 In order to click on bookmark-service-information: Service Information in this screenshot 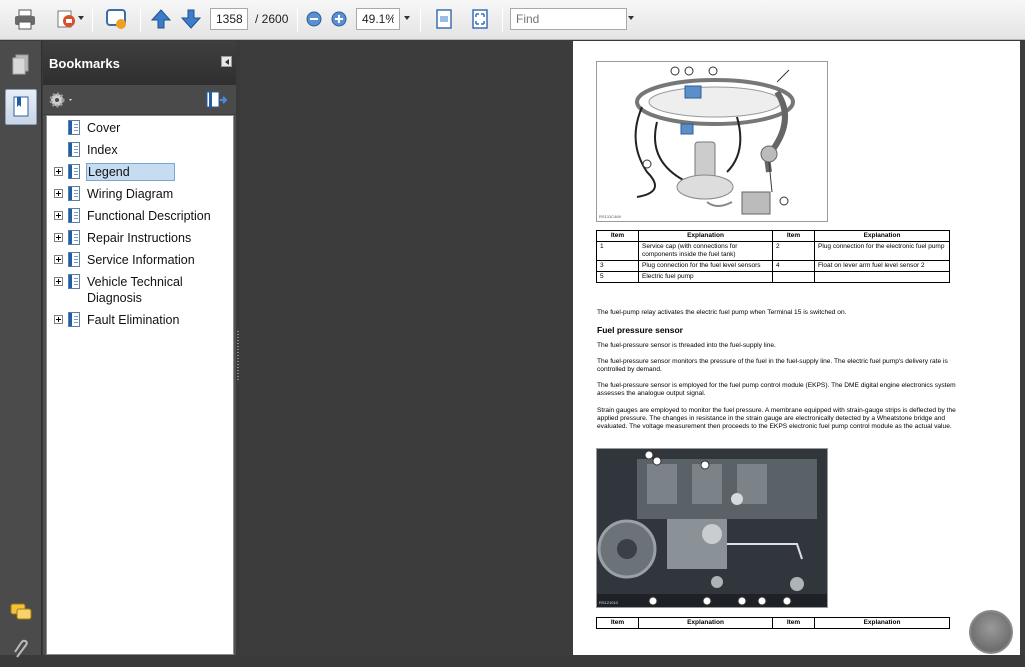, I will do `click(140, 261)`.